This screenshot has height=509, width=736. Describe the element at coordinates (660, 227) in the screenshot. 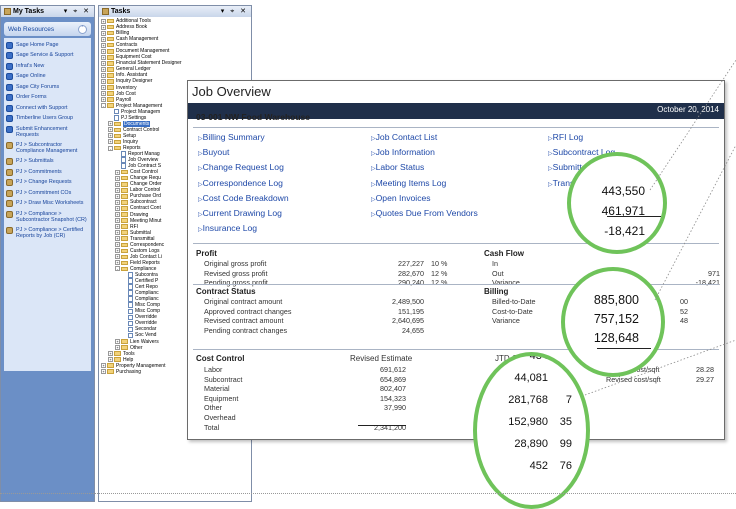

I see `callout-leader-lines` at that location.